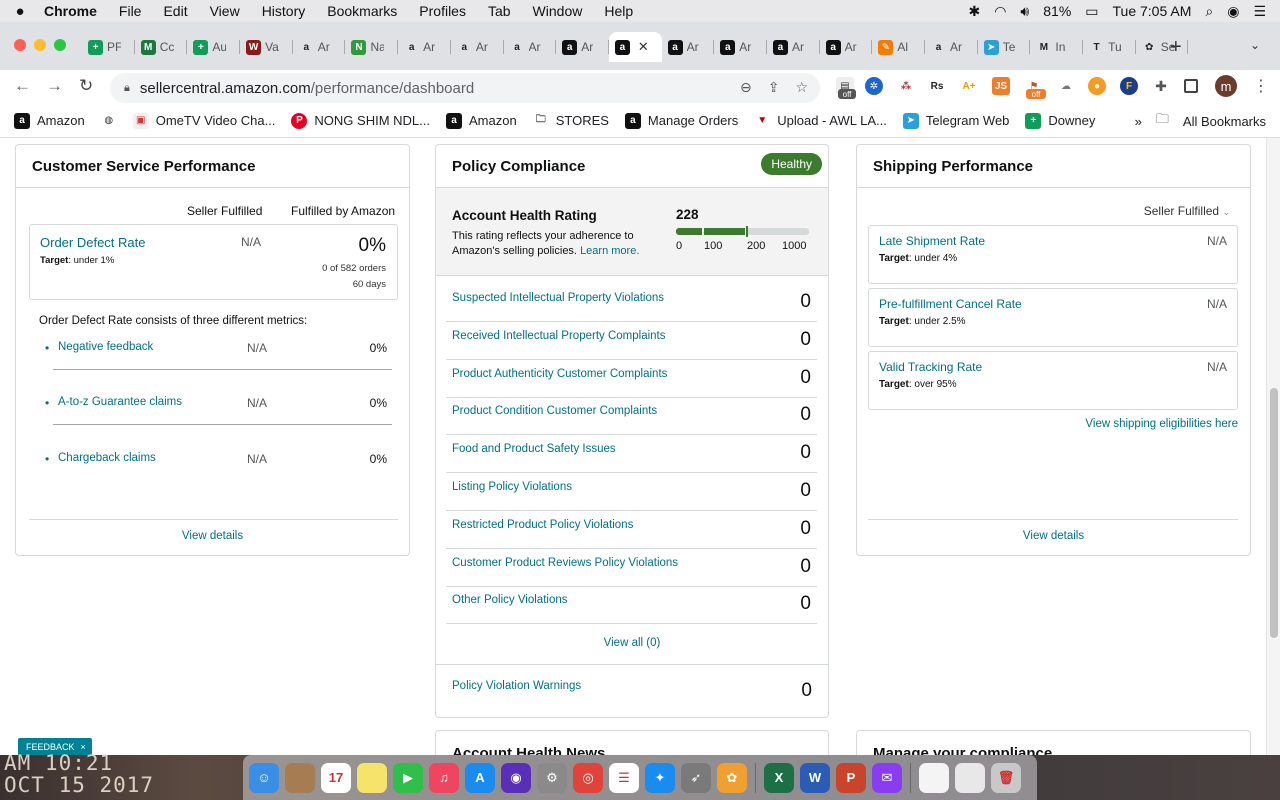 The height and width of the screenshot is (800, 1280). Describe the element at coordinates (108, 47) in the screenshot. I see `tab: + PF` at that location.